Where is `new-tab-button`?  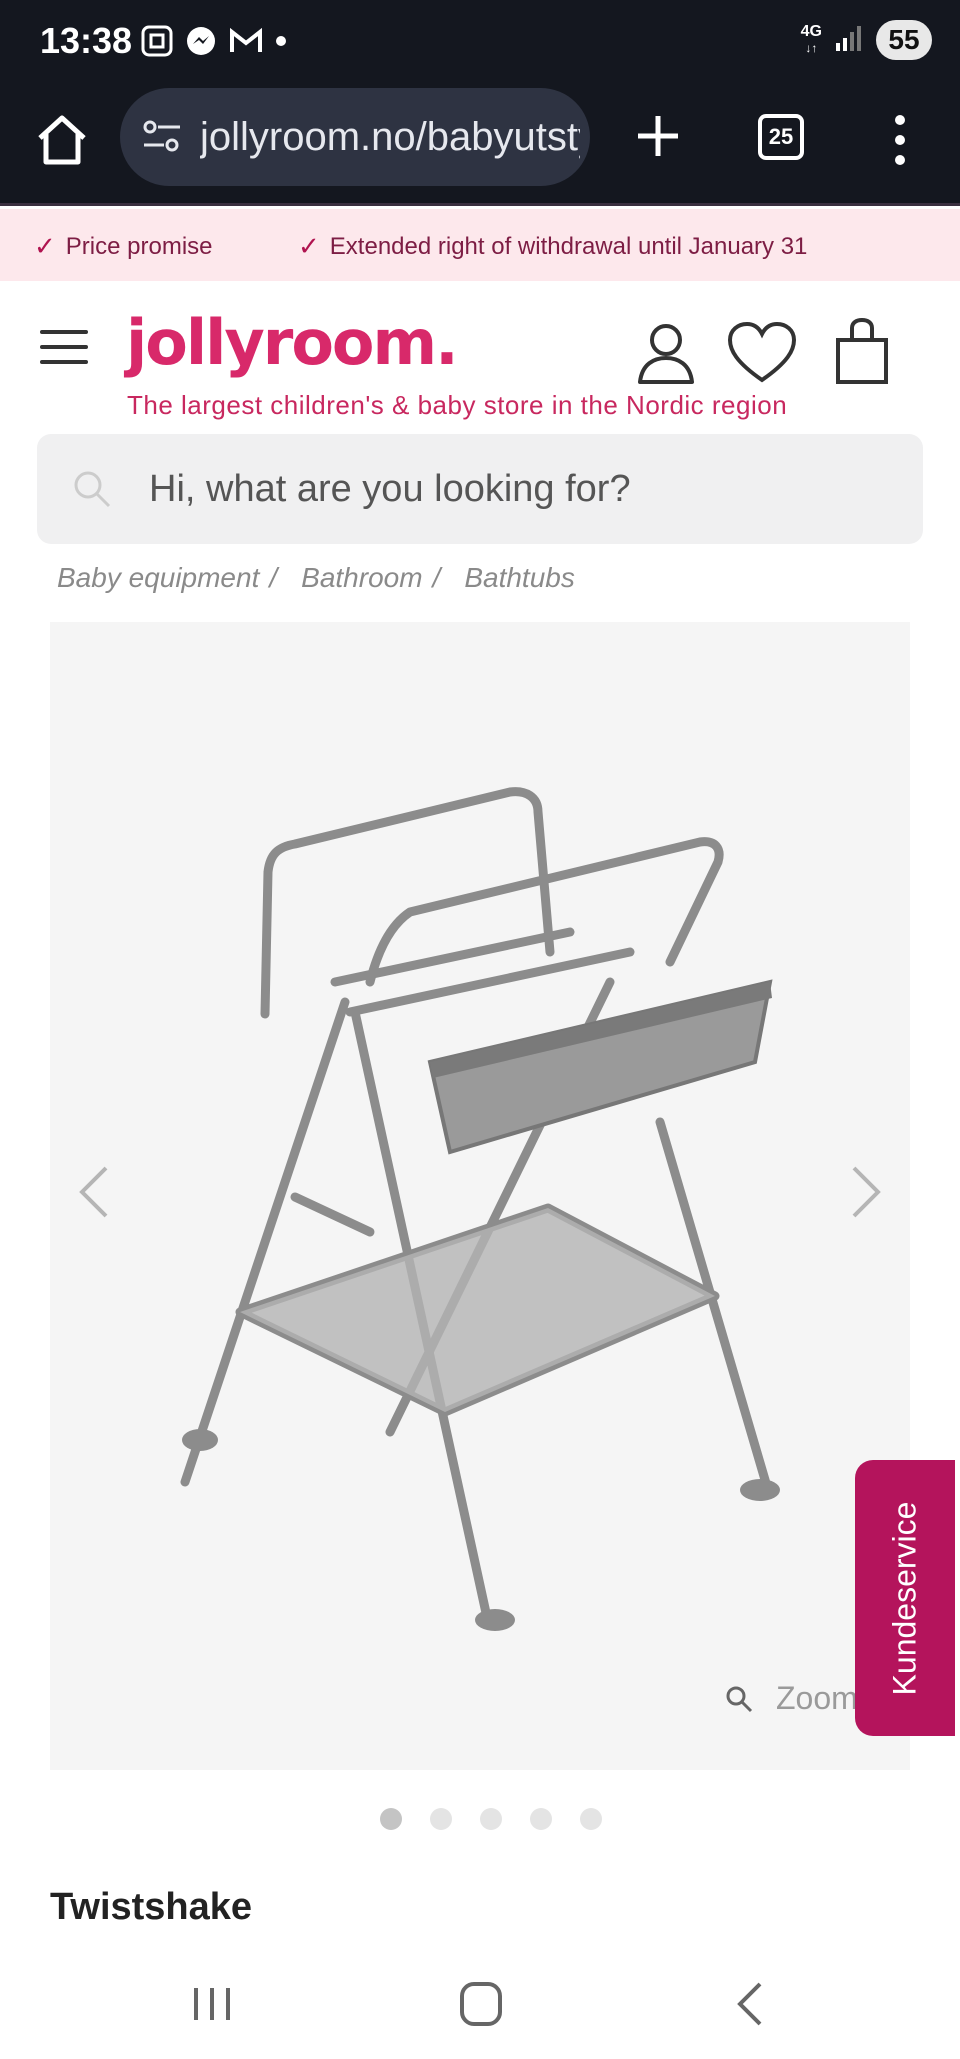 new-tab-button is located at coordinates (658, 136).